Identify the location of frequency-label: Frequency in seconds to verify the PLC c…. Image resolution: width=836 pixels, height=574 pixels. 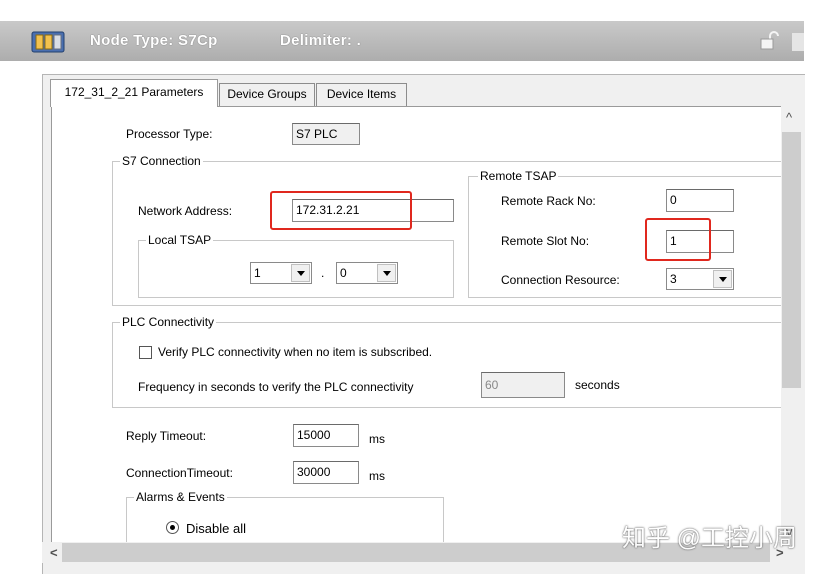
(276, 387).